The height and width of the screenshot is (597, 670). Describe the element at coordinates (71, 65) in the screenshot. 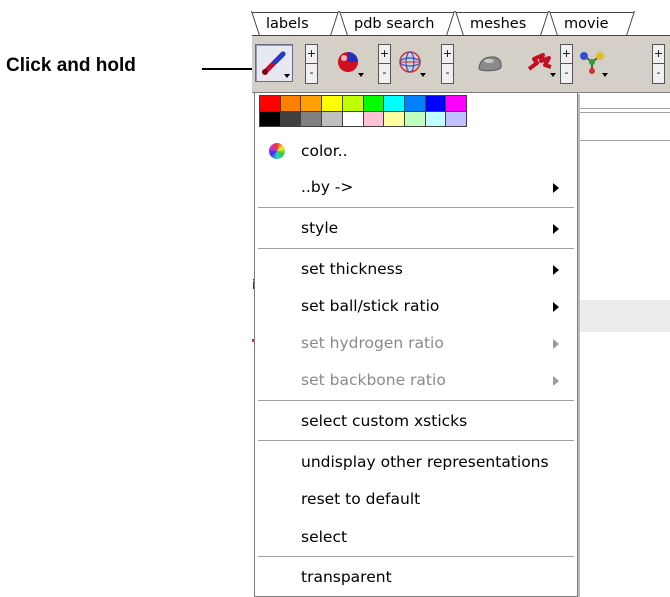

I see `callout-label: Click and hold` at that location.